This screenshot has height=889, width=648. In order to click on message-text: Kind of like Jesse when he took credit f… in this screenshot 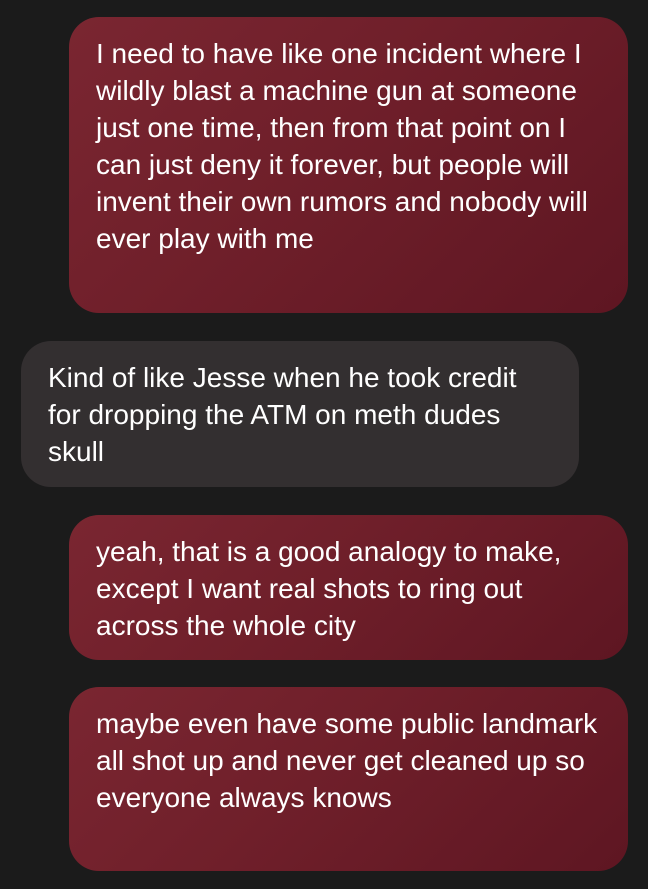, I will do `click(282, 414)`.